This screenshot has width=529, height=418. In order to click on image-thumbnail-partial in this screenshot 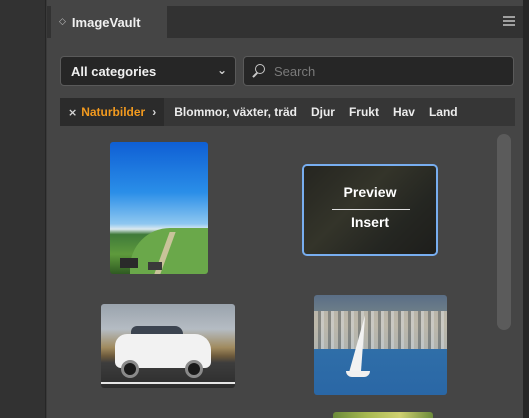, I will do `click(383, 415)`.